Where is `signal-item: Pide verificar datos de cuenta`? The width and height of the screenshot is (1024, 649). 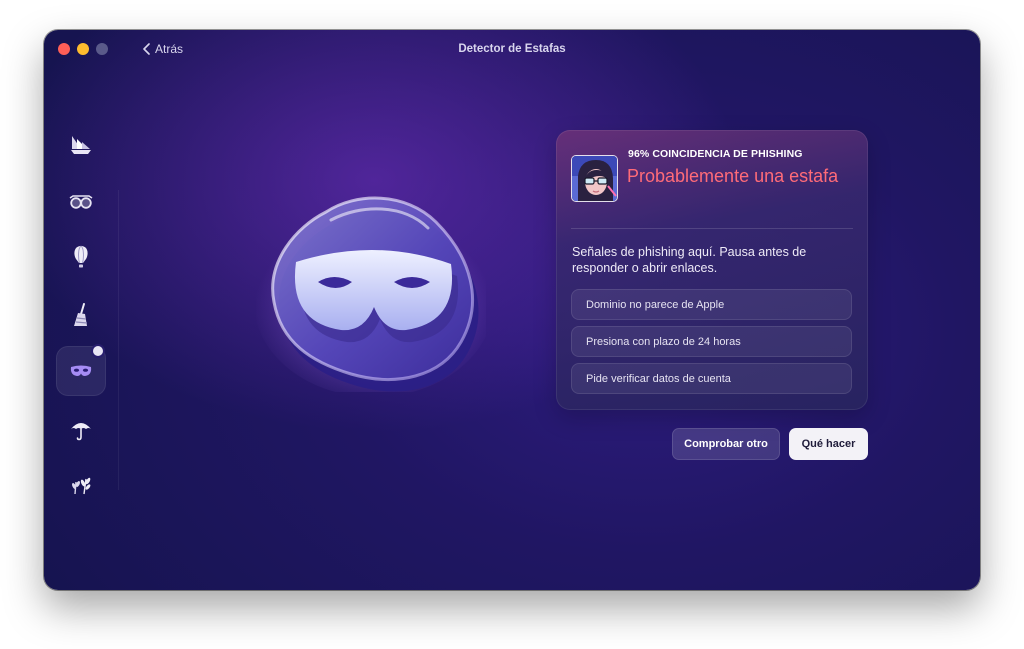
signal-item: Pide verificar datos de cuenta is located at coordinates (711, 378).